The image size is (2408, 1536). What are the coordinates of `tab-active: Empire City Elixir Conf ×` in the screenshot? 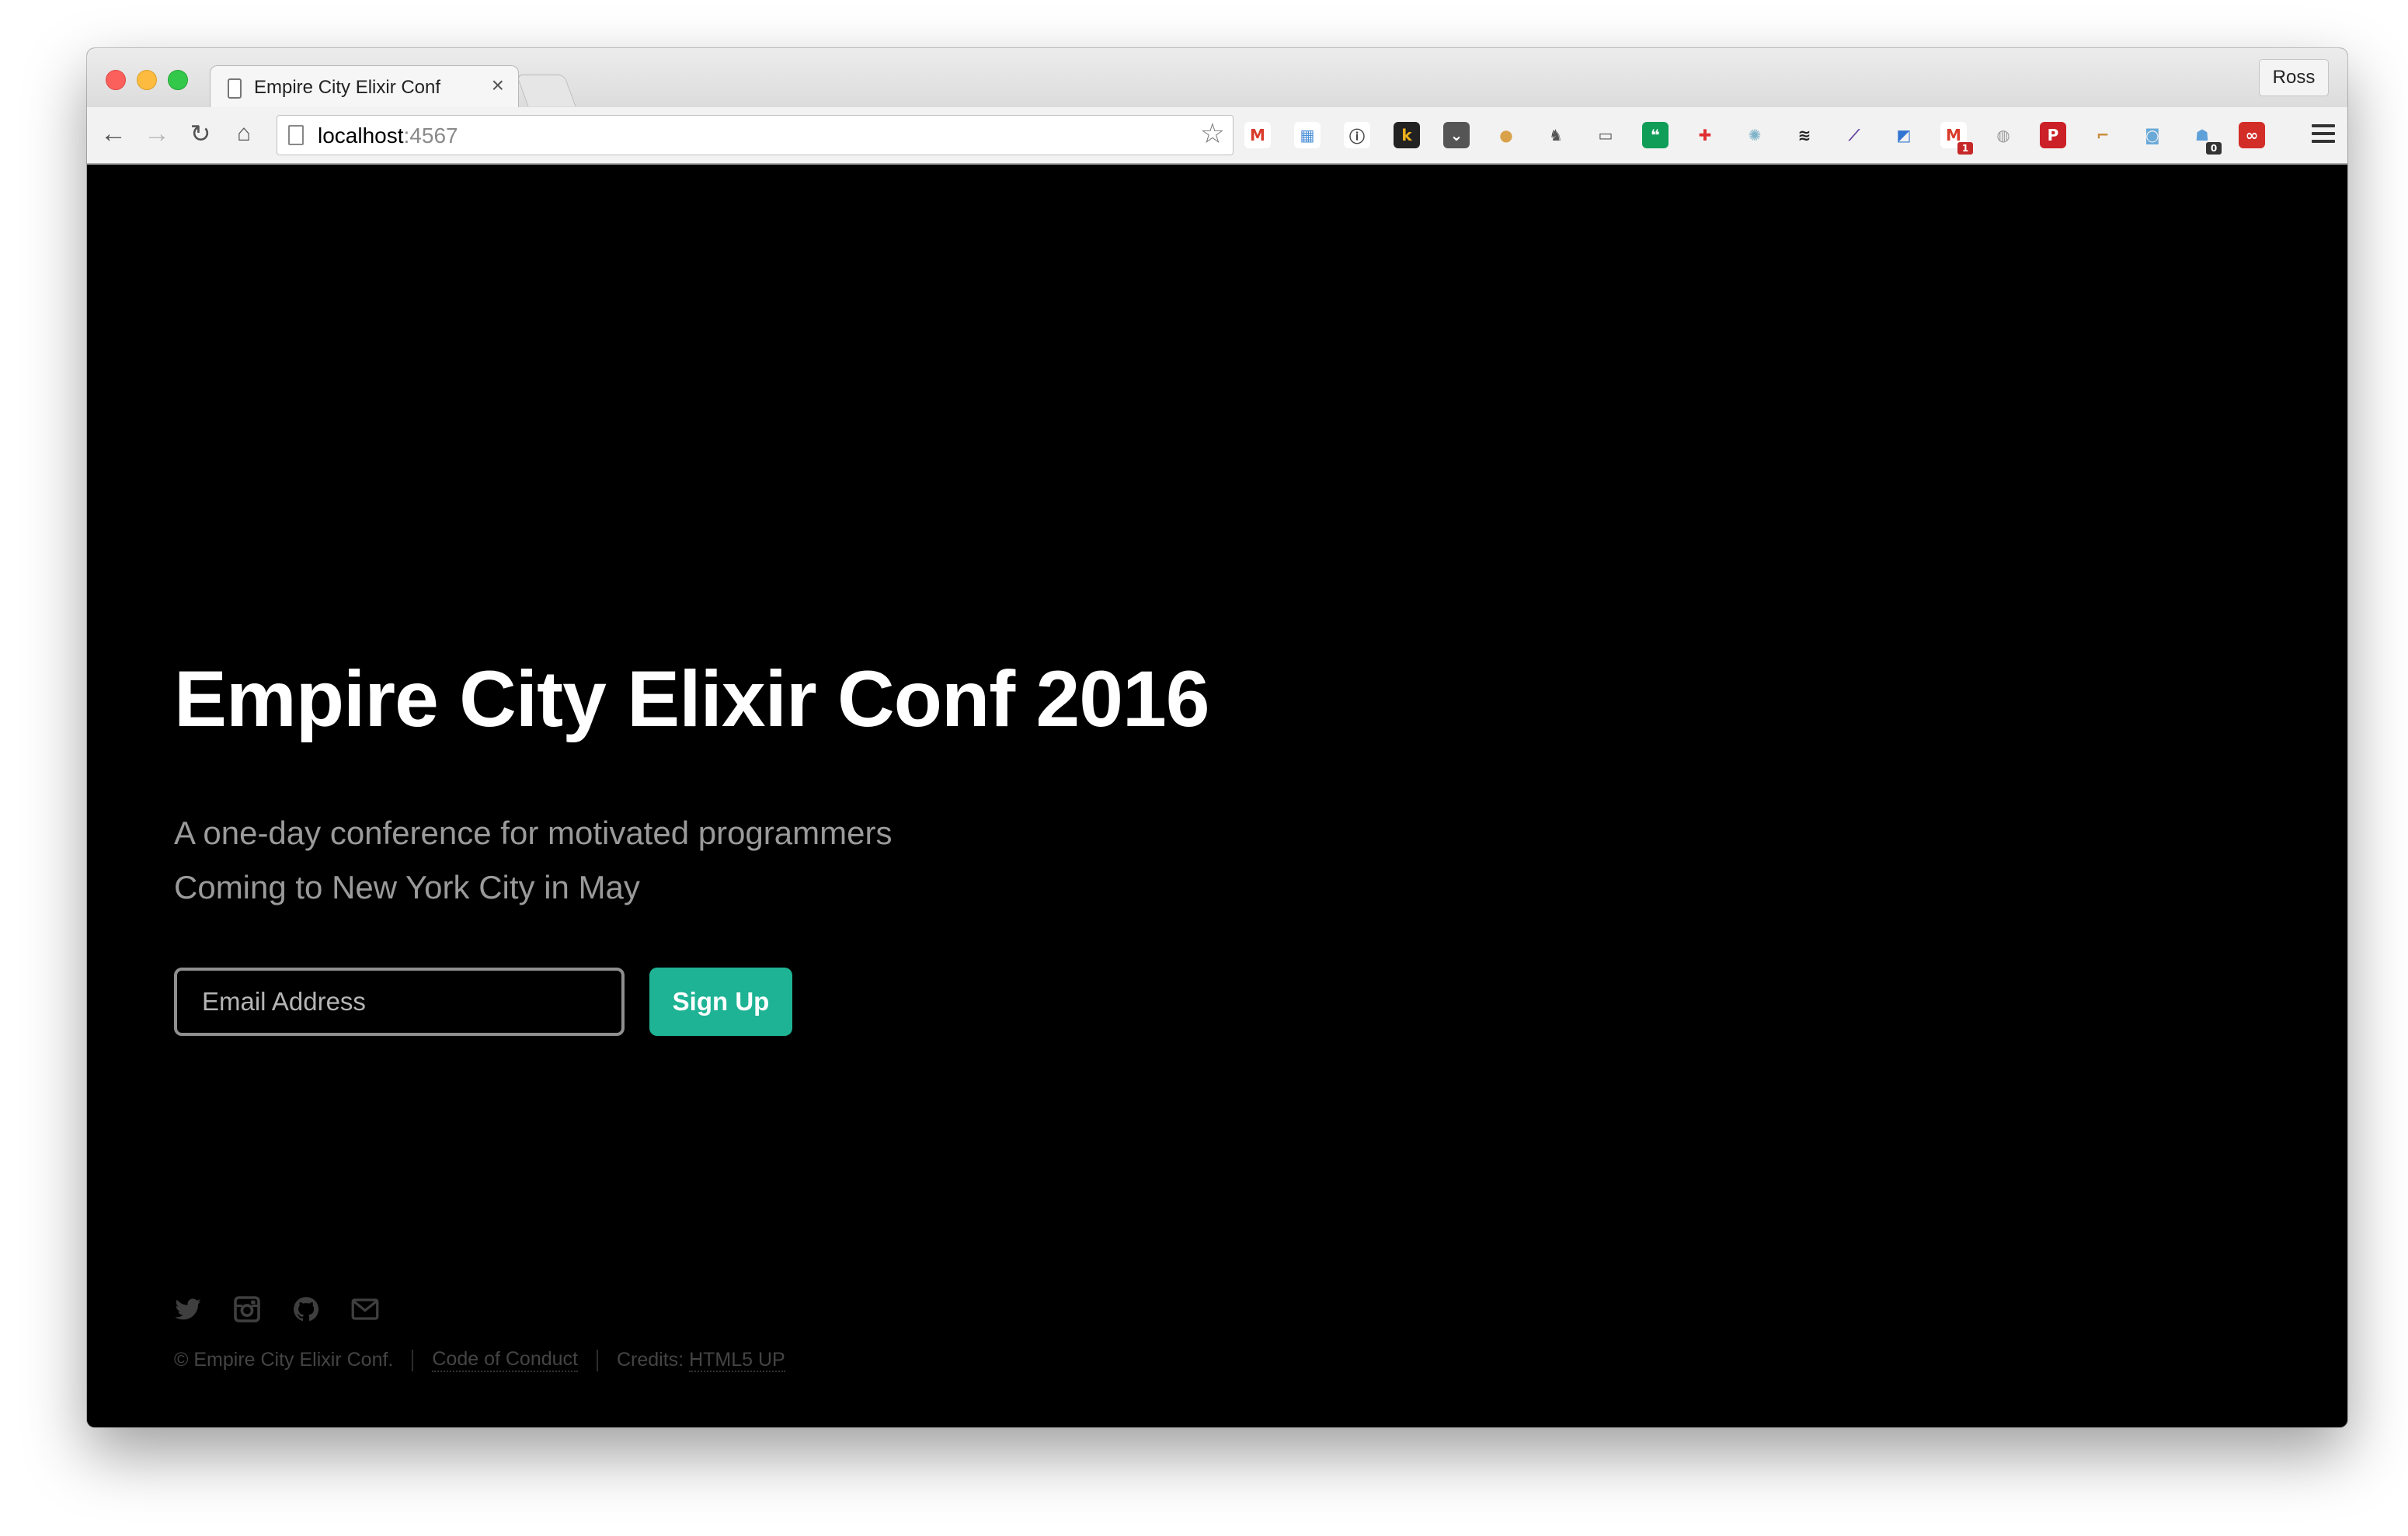 It's located at (364, 87).